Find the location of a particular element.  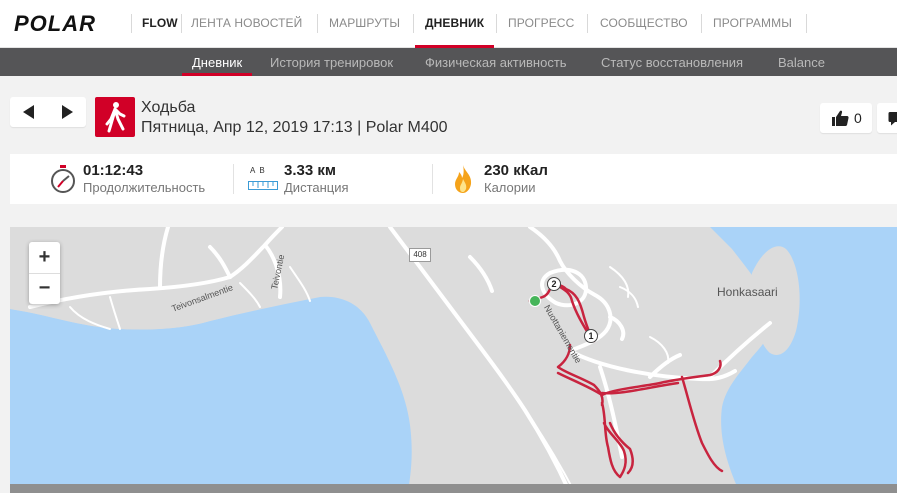

nav-progress: ПРОГРЕСС is located at coordinates (541, 23).